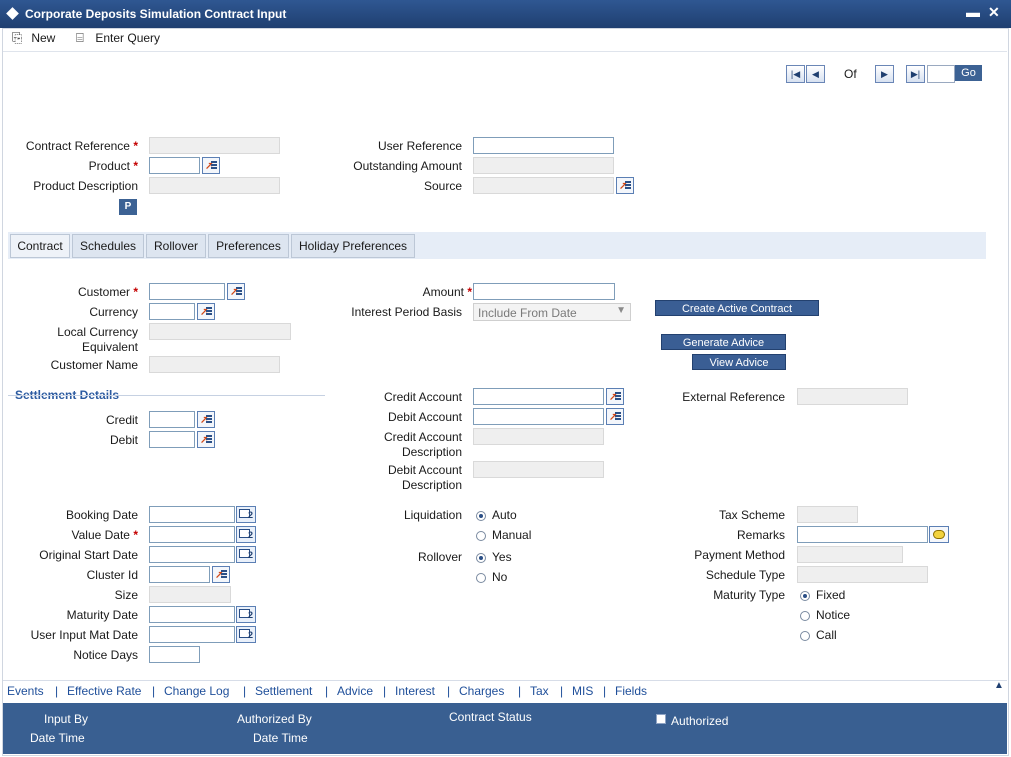 Image resolution: width=1011 pixels, height=757 pixels. What do you see at coordinates (615, 396) in the screenshot?
I see `credit-account-lov-icon: ↗` at bounding box center [615, 396].